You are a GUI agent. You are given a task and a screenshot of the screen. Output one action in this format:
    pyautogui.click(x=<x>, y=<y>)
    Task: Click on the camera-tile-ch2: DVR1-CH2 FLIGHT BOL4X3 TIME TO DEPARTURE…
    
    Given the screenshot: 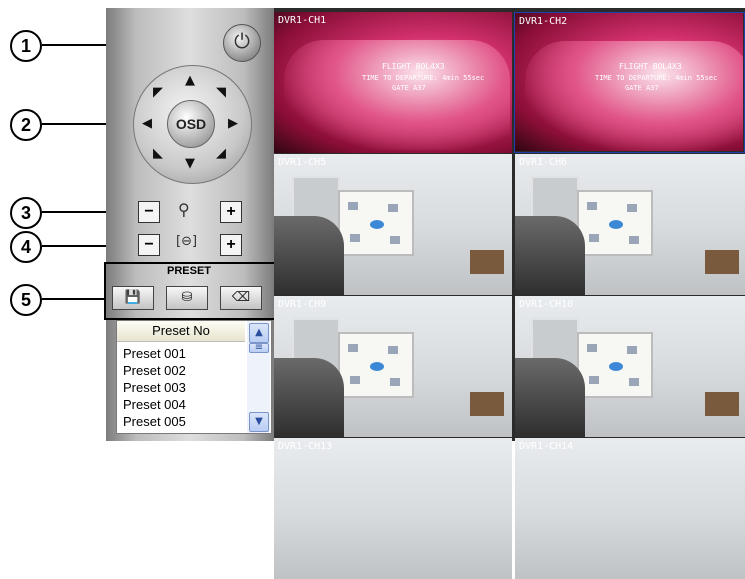 What is the action you would take?
    pyautogui.click(x=629, y=82)
    